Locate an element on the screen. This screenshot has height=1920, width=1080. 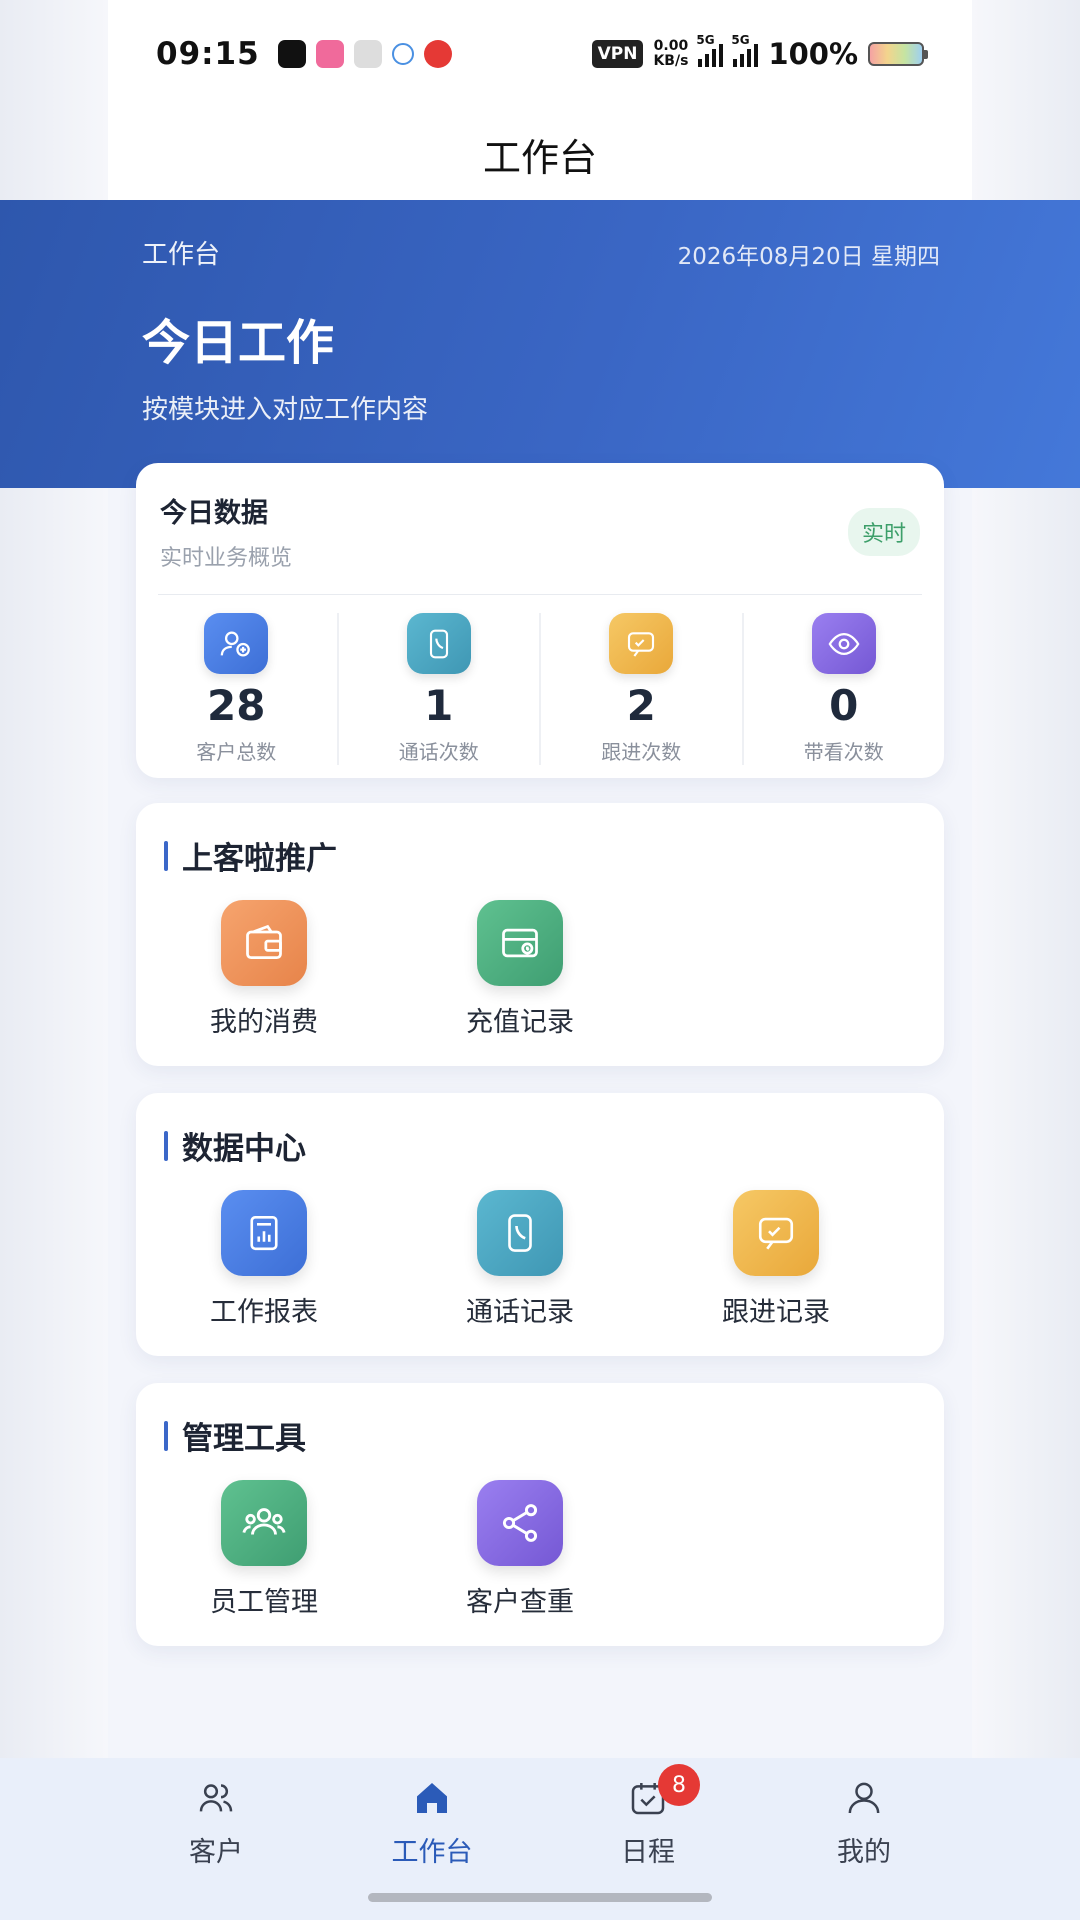
stat-value: 0 is located at coordinates (844, 705).